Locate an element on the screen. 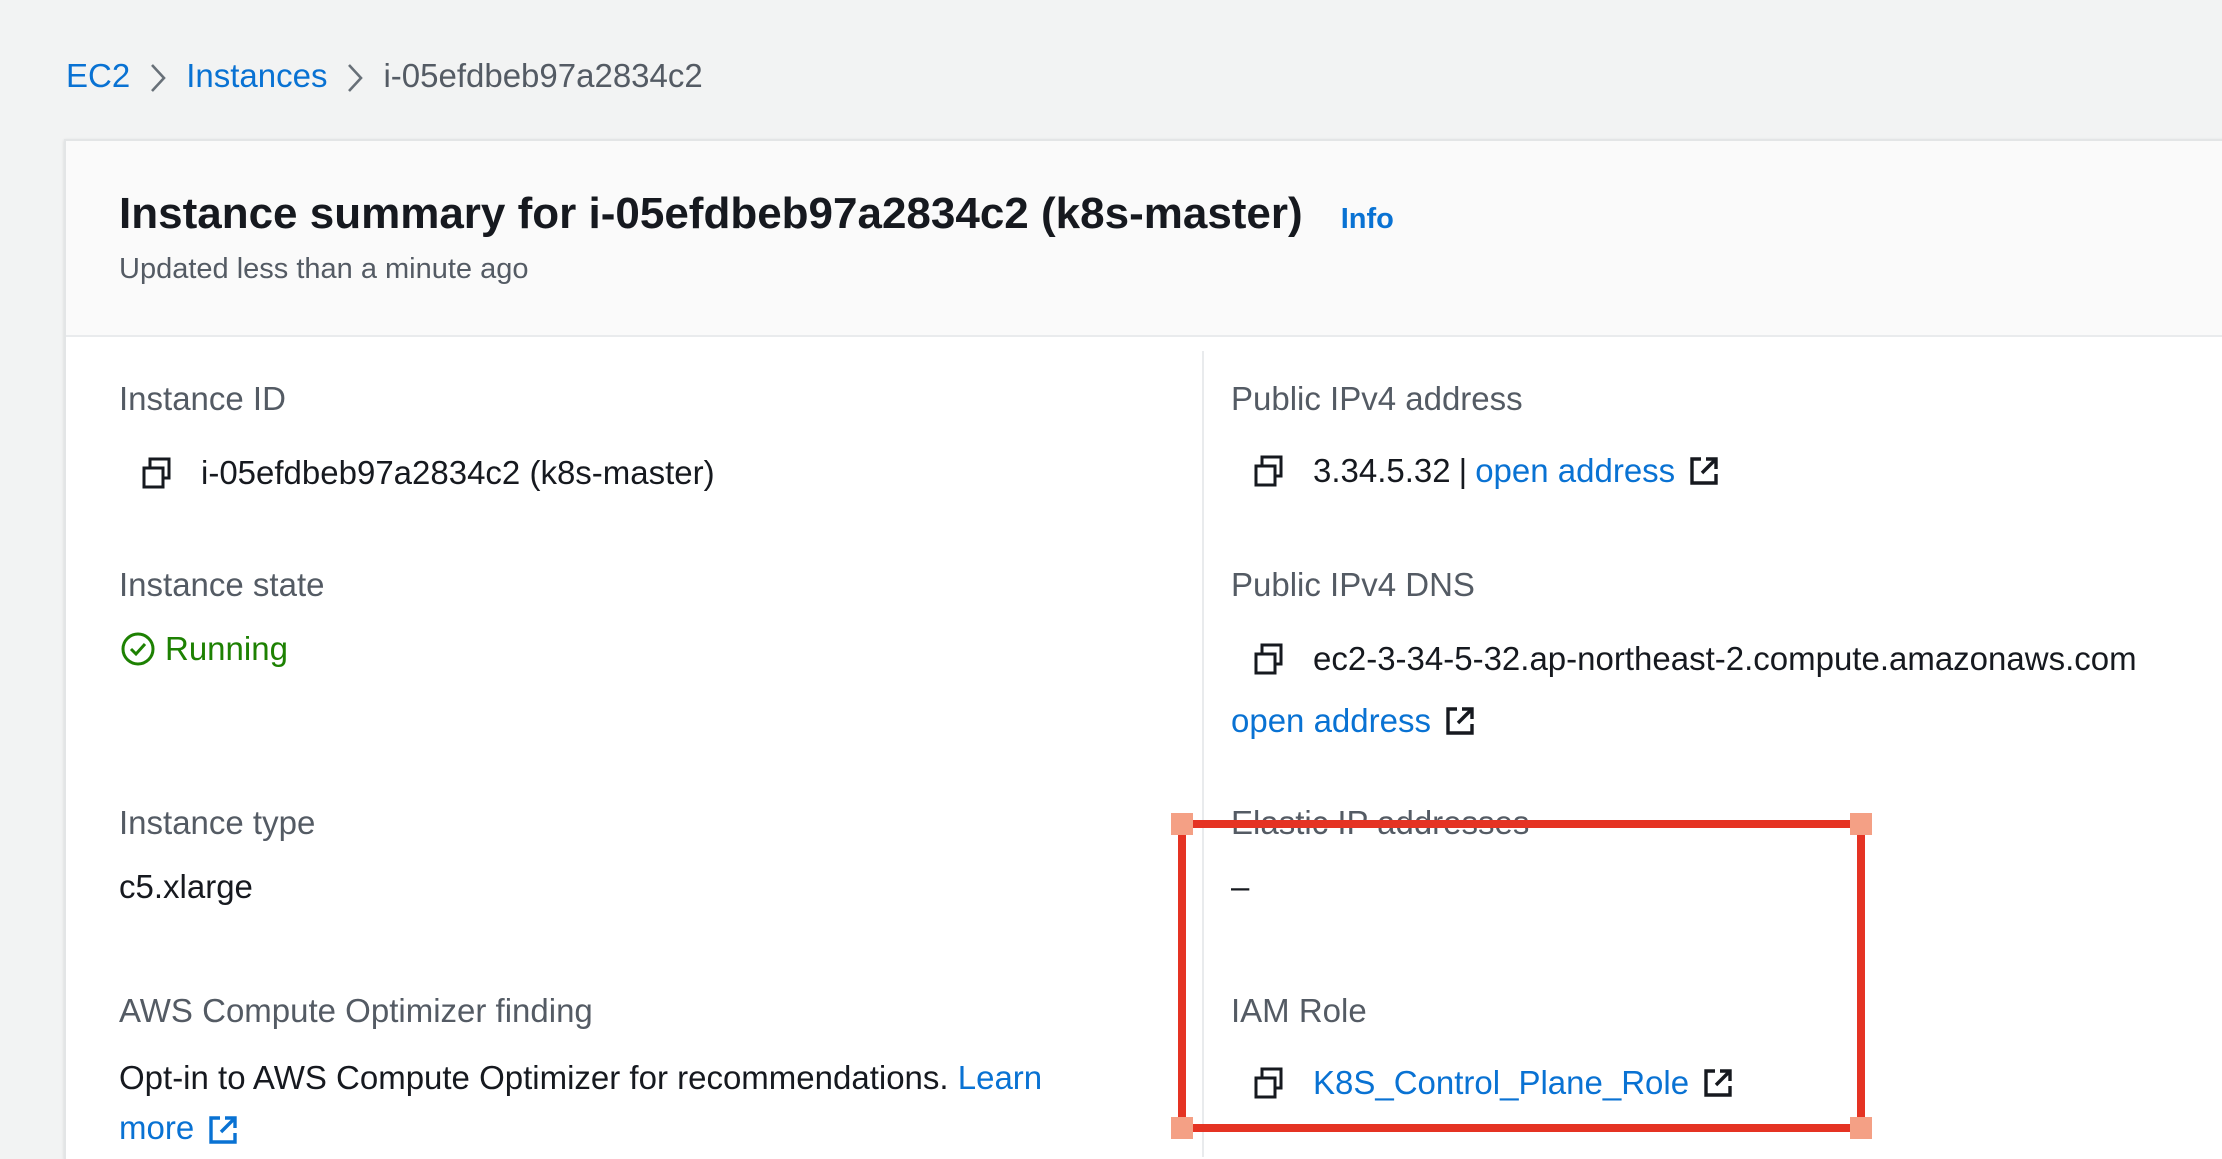 This screenshot has width=2222, height=1159. instance-state-field: Instance state Running is located at coordinates (221, 617).